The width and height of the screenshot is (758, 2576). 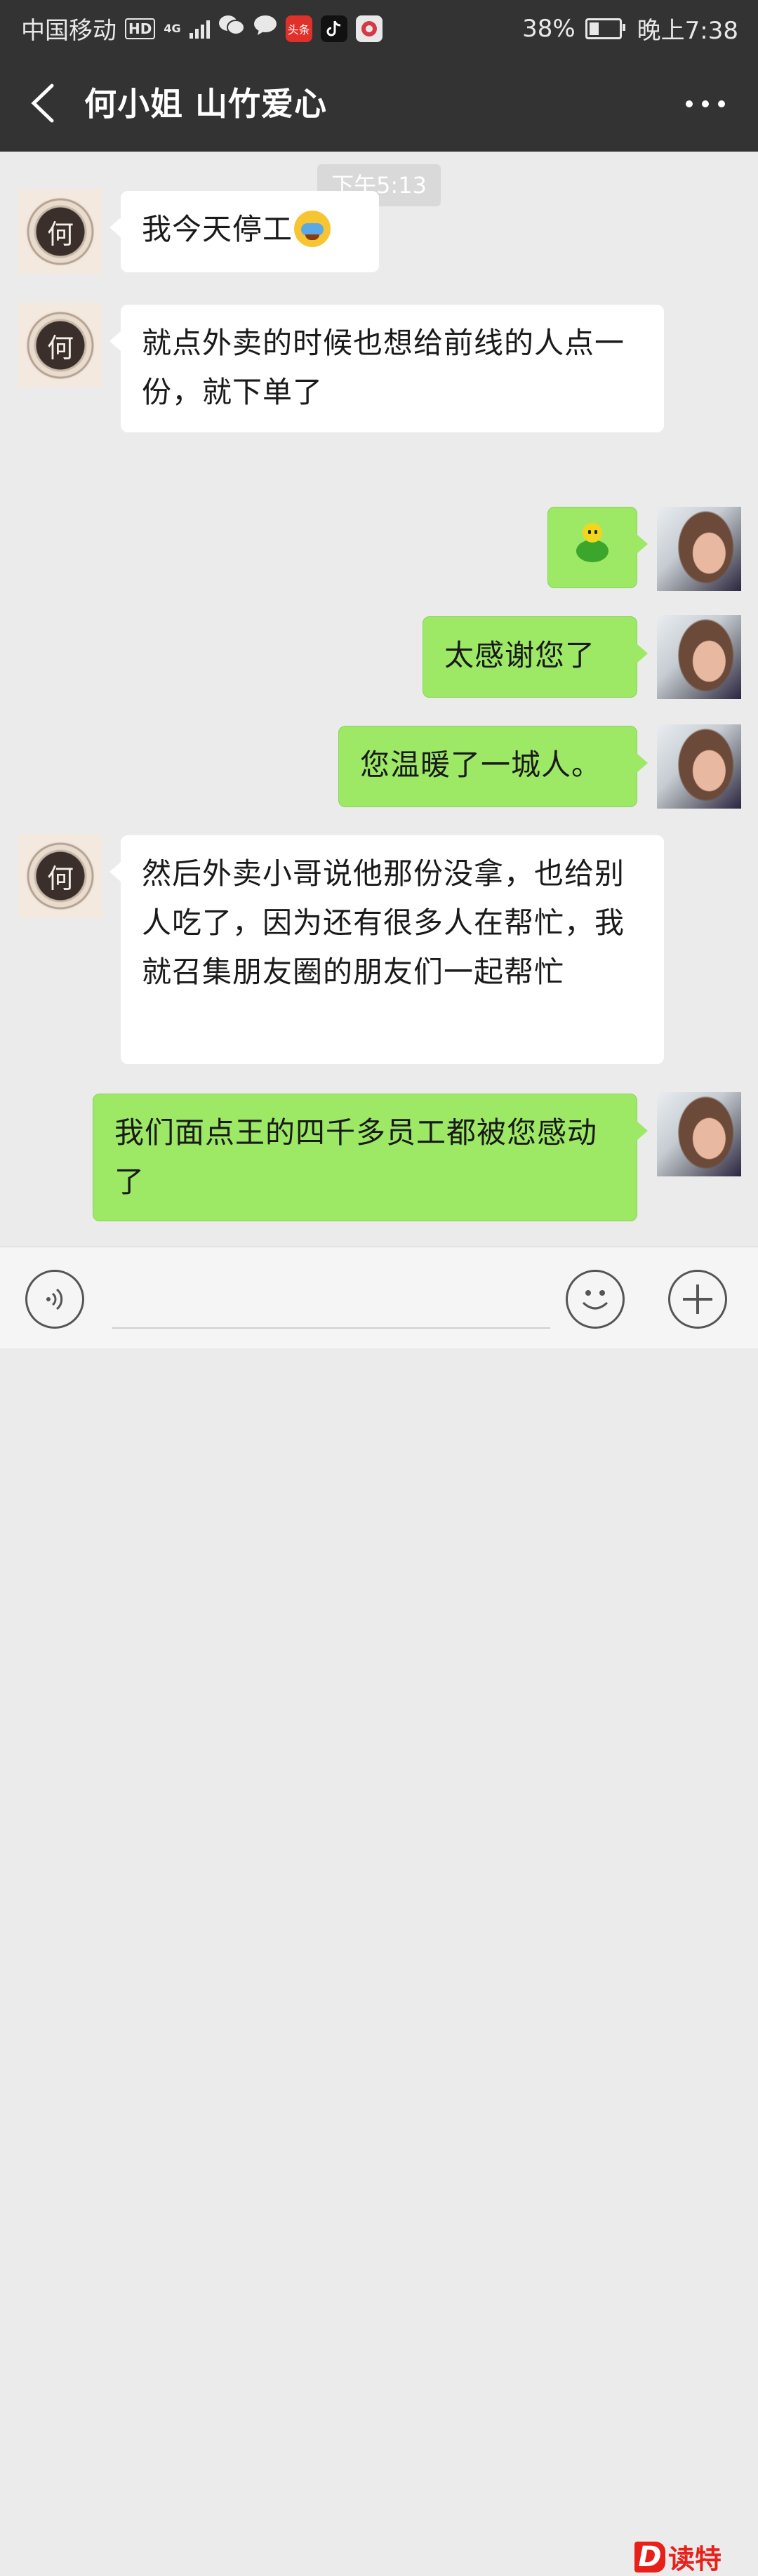 What do you see at coordinates (379, 103) in the screenshot?
I see `chat-header: 何小姐 山竹爱心` at bounding box center [379, 103].